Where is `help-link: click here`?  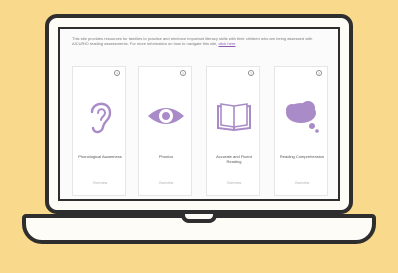 help-link: click here is located at coordinates (227, 43).